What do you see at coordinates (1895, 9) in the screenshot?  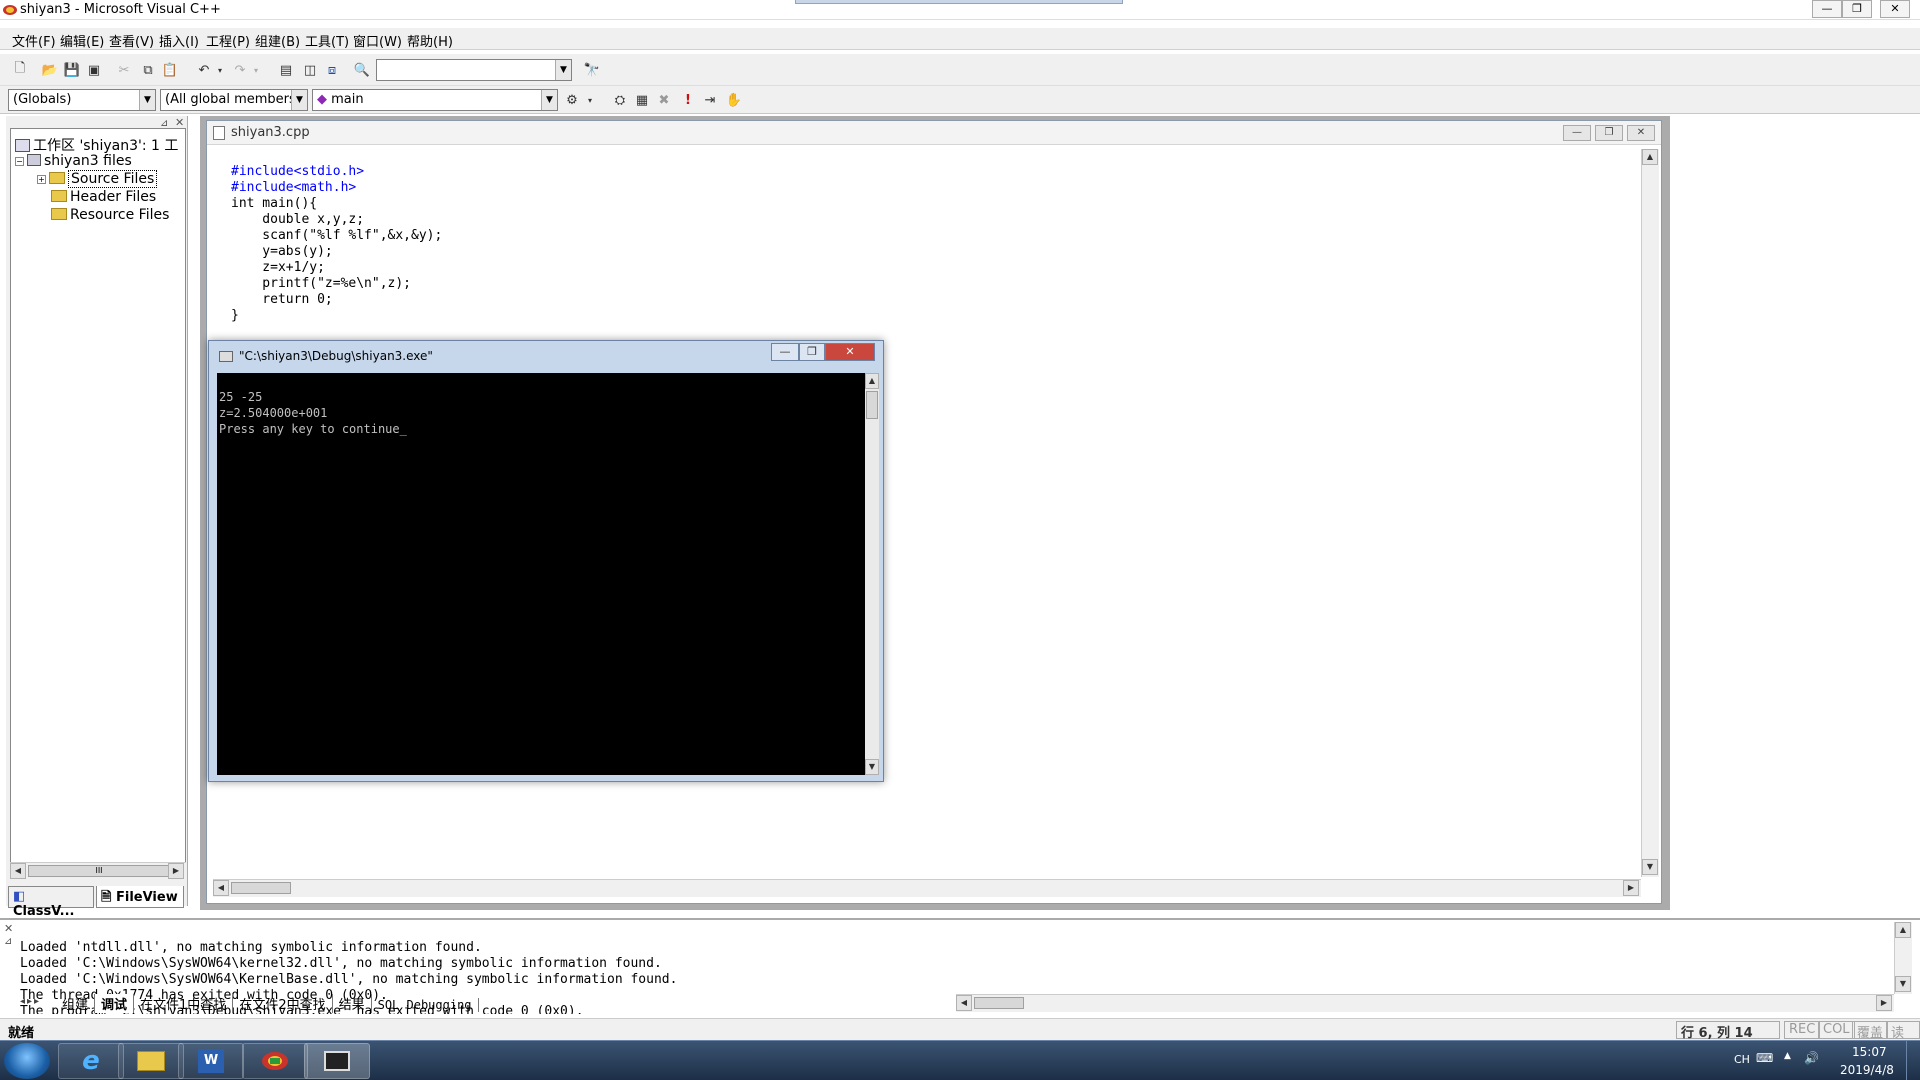 I see `close-button: ✕` at bounding box center [1895, 9].